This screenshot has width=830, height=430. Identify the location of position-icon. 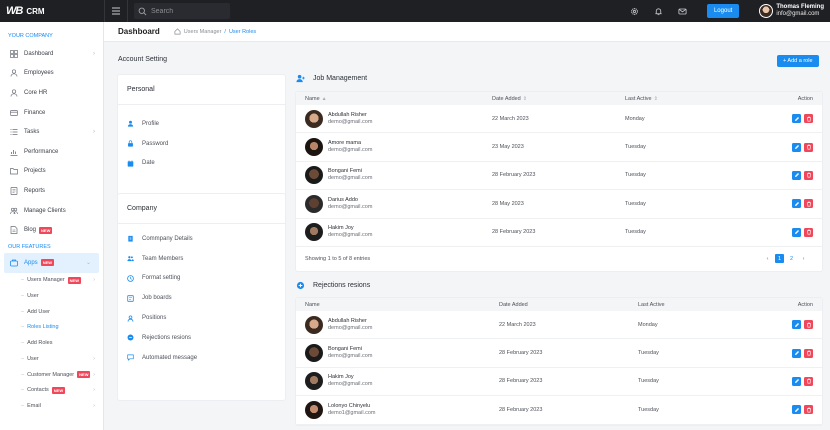
(130, 318).